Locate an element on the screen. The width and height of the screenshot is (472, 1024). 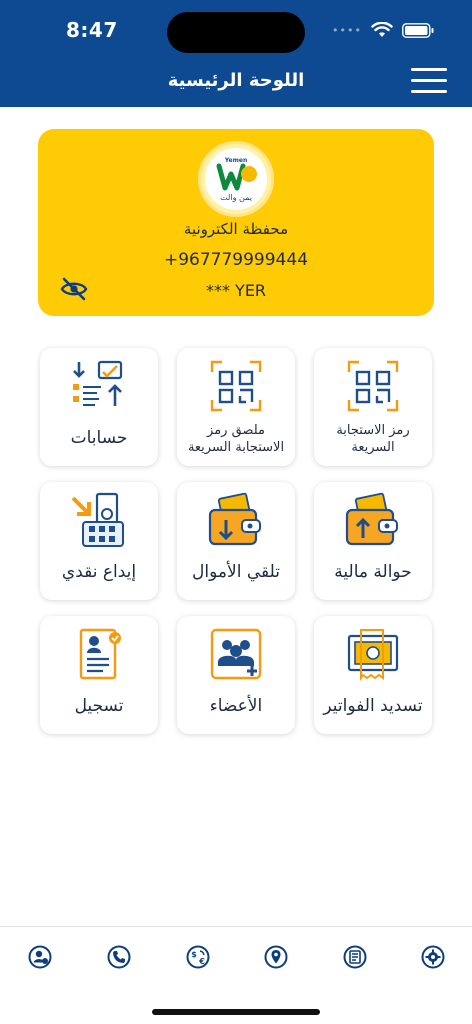
eye-off-icon is located at coordinates (74, 289).